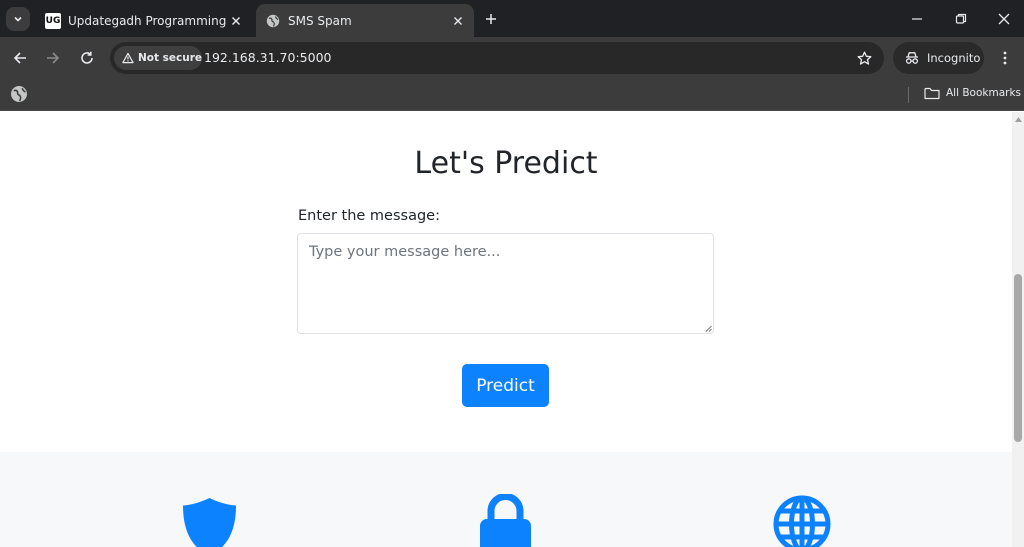 This screenshot has width=1024, height=547. I want to click on resize-grip-icon, so click(708, 328).